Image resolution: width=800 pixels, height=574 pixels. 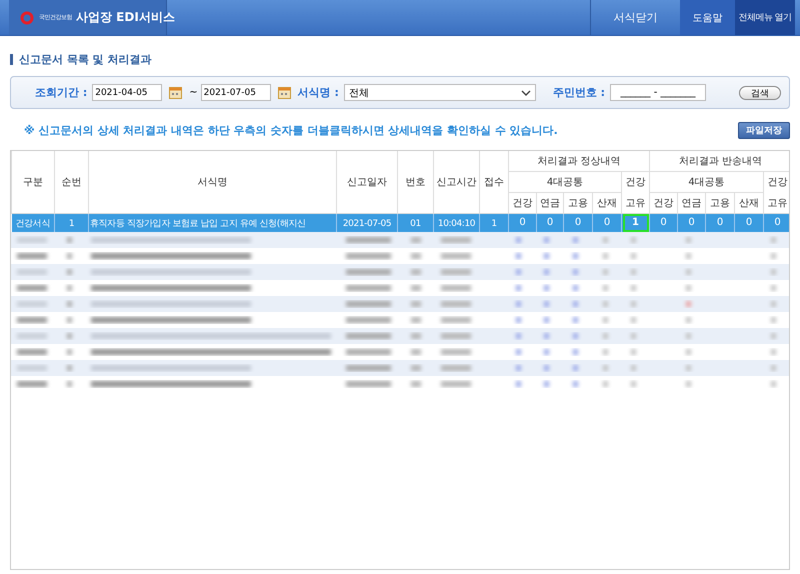 I want to click on header-button: 전체메뉴 열기, so click(x=765, y=17).